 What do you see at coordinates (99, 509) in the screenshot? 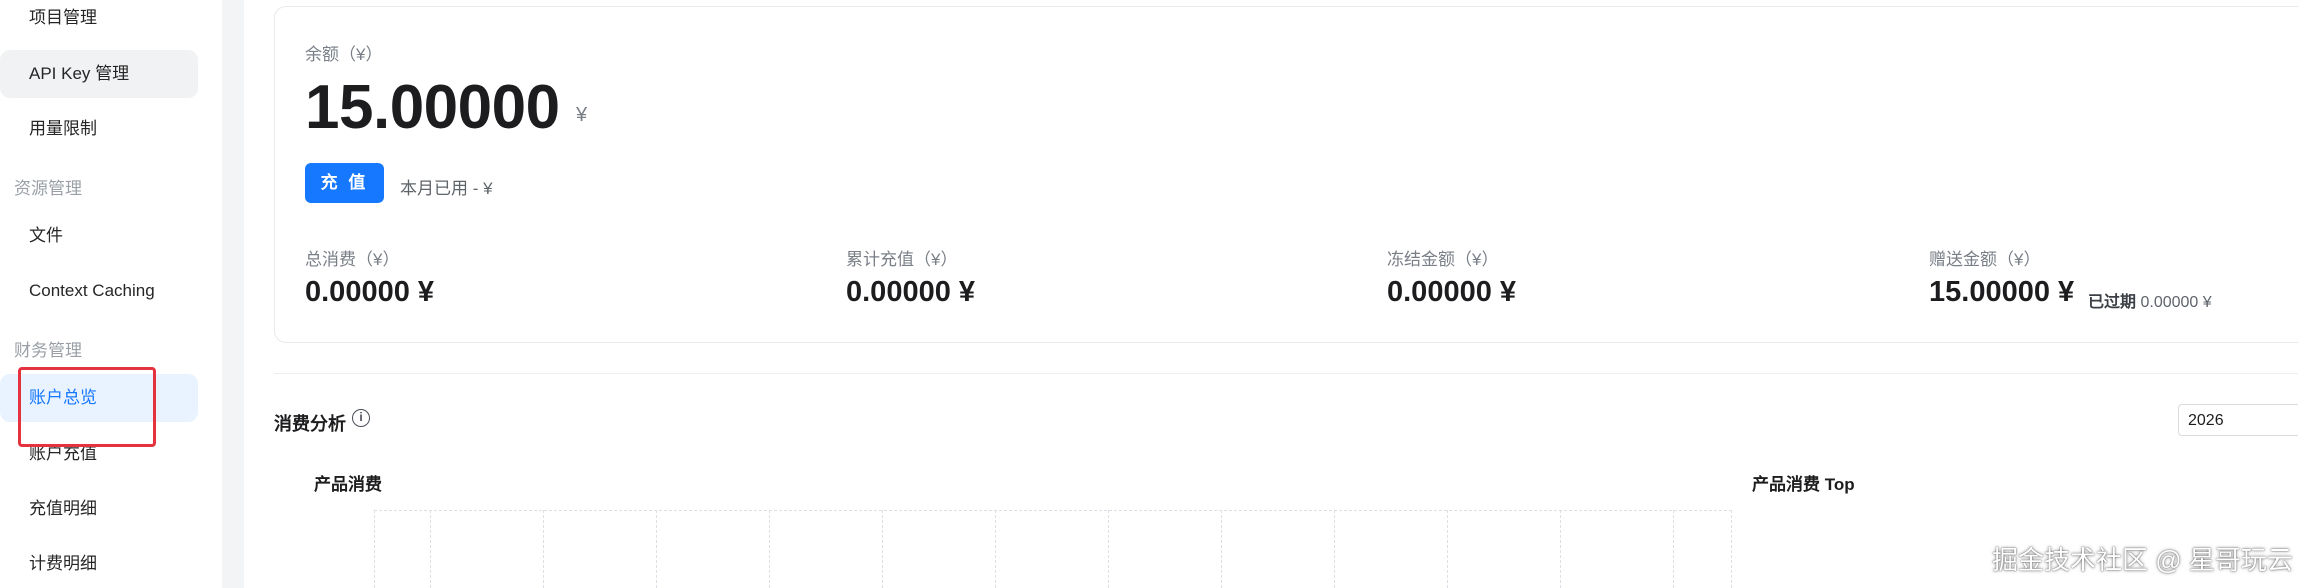
I see `sidebar-item-recharge-details: 充值明细` at bounding box center [99, 509].